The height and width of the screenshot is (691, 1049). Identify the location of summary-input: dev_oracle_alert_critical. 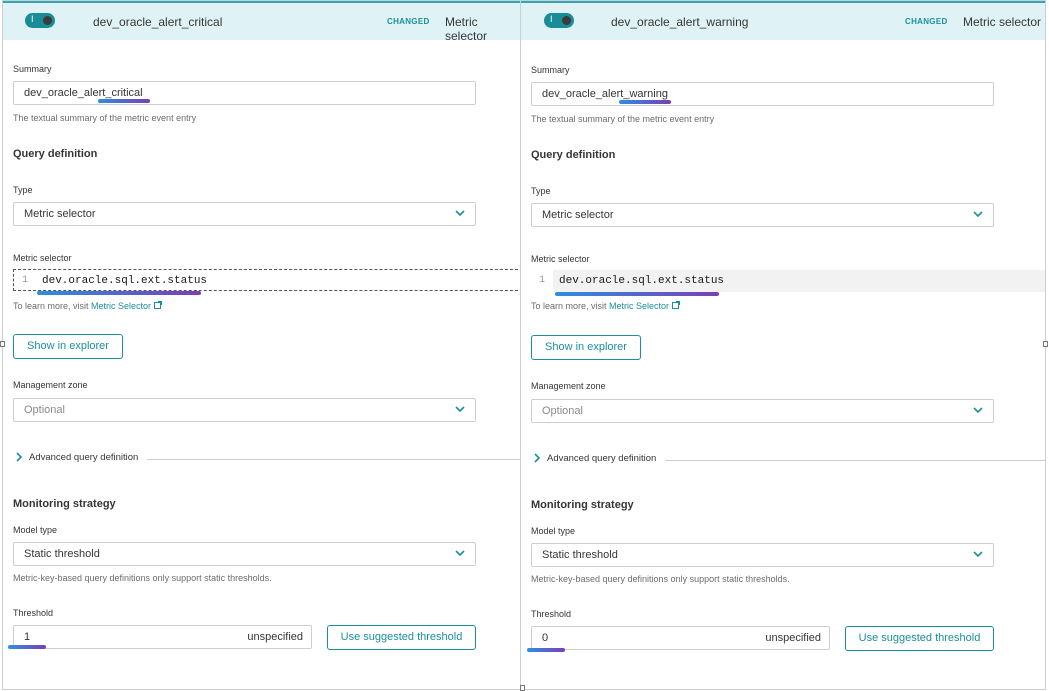
(244, 93).